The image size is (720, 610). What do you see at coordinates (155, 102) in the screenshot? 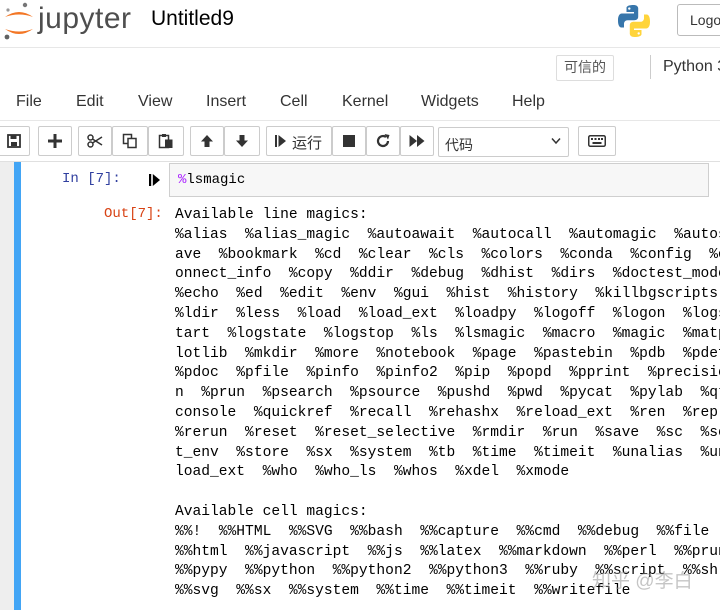
I see `menu-view: View` at bounding box center [155, 102].